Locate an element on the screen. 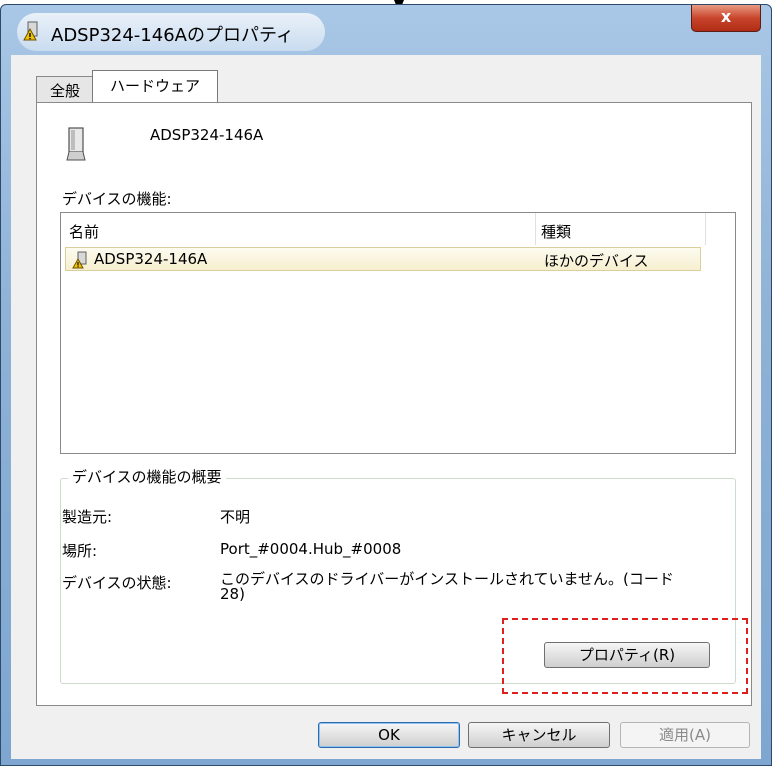 Image resolution: width=772 pixels, height=767 pixels. close-button: x is located at coordinates (726, 18).